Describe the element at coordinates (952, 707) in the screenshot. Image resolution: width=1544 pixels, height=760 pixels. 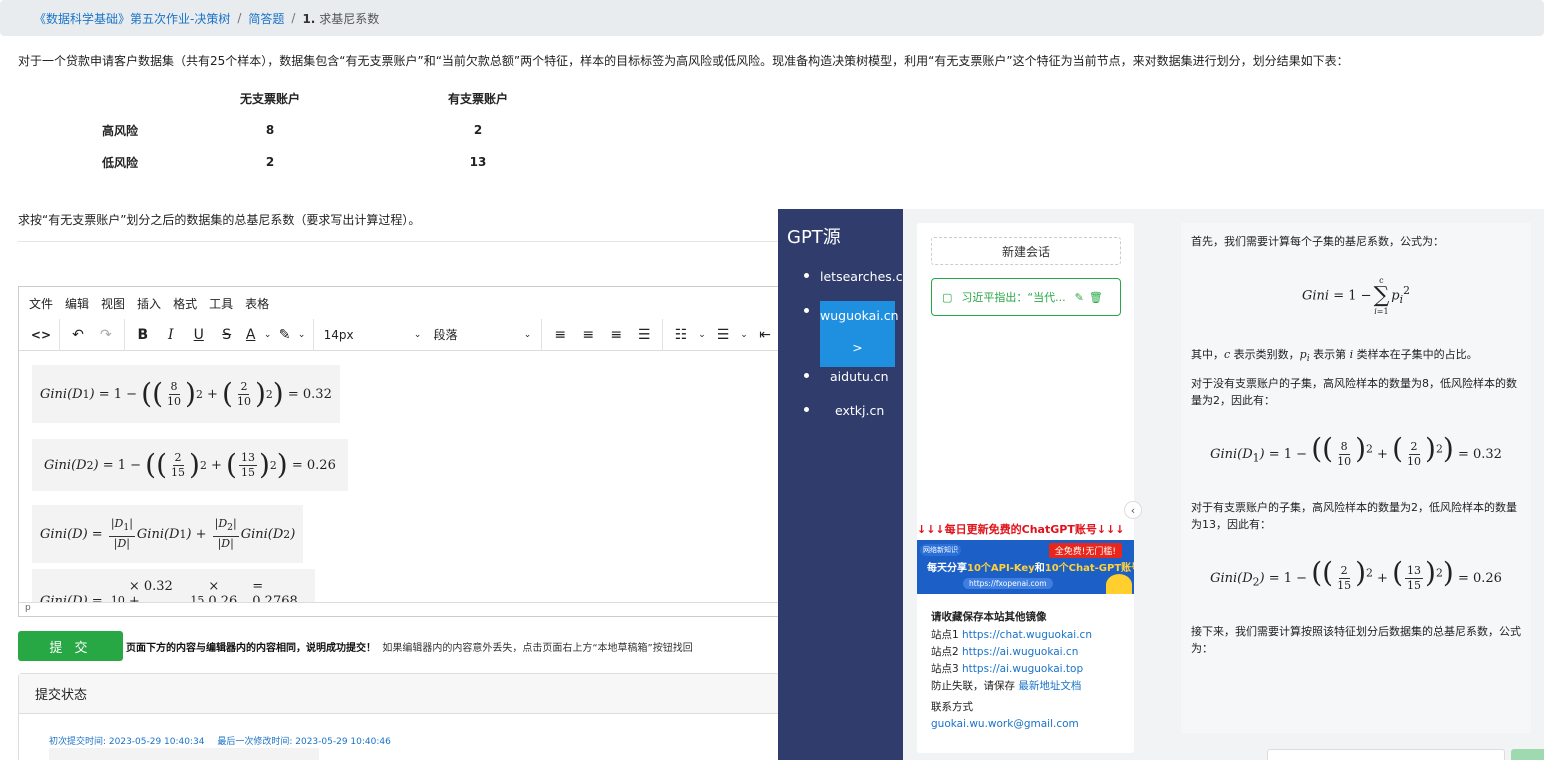
I see `contact-title: 联系方式` at that location.